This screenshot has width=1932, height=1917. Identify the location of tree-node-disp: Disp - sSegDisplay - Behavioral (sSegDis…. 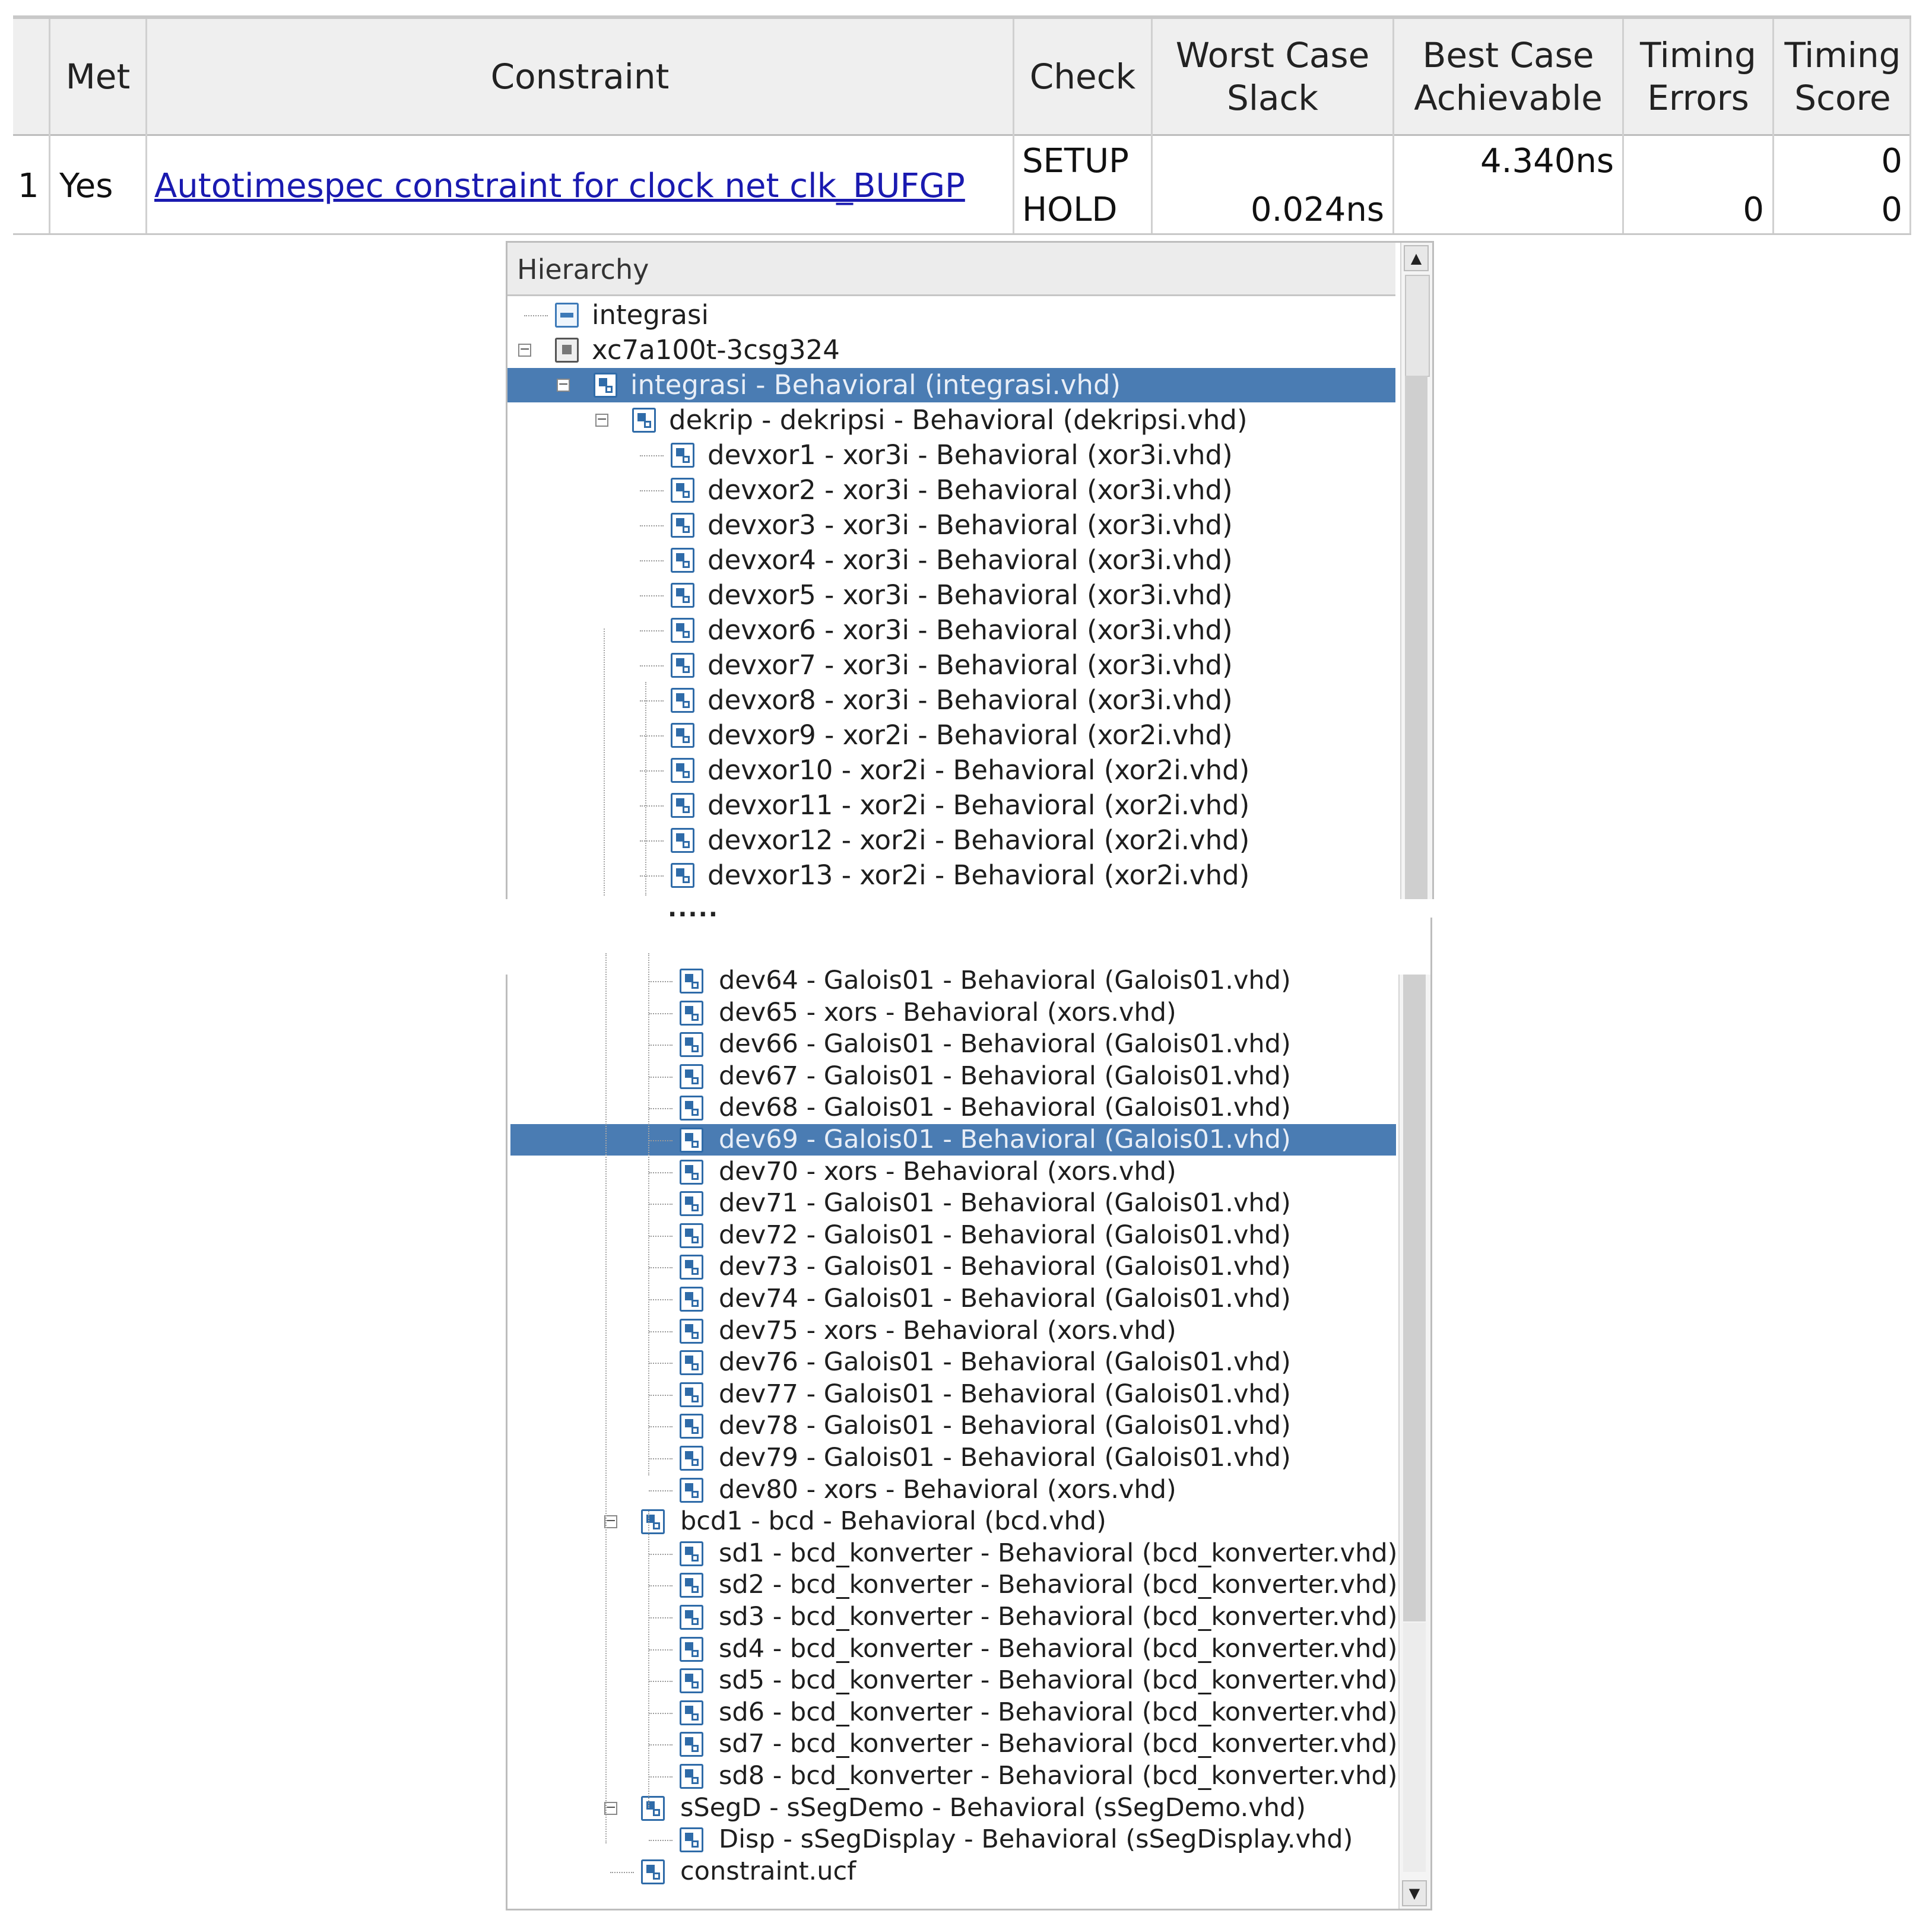
(953, 1839).